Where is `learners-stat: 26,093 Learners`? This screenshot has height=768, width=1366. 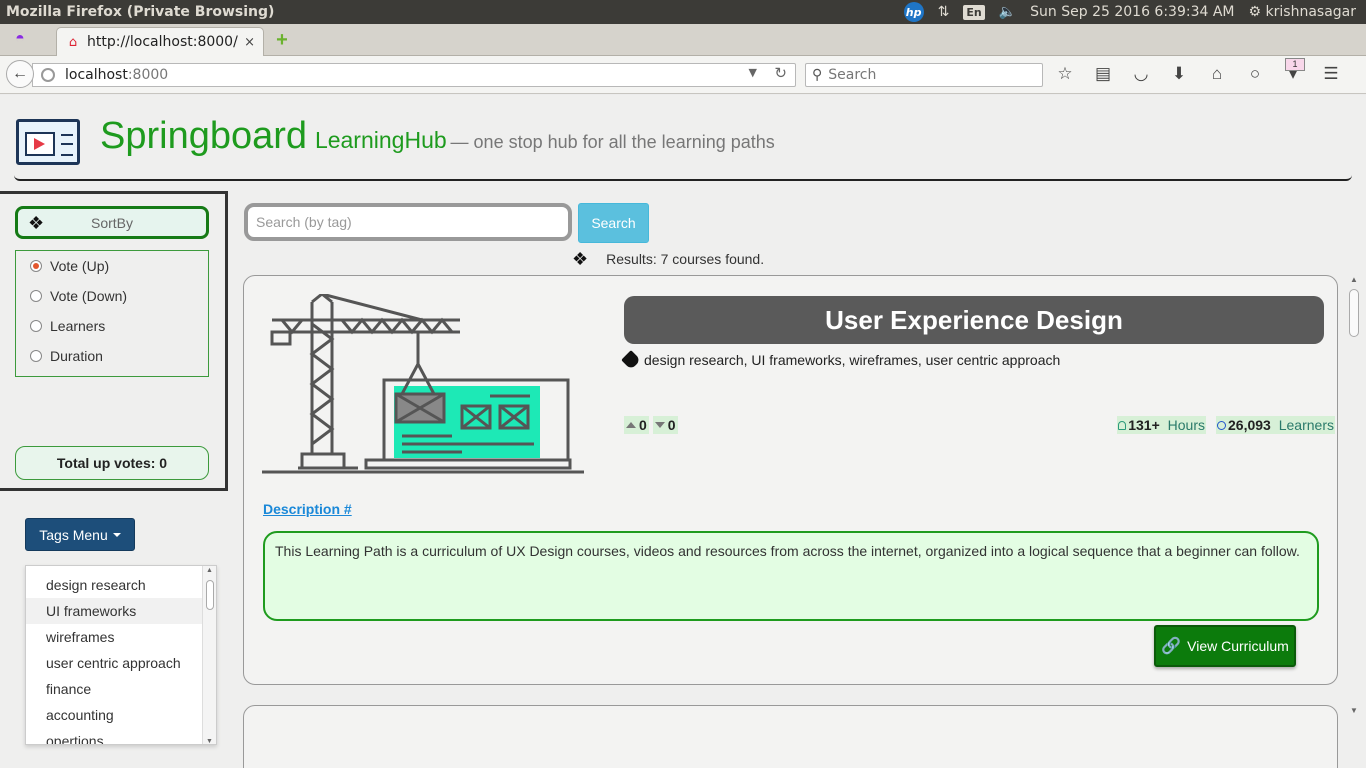 learners-stat: 26,093 Learners is located at coordinates (1275, 425).